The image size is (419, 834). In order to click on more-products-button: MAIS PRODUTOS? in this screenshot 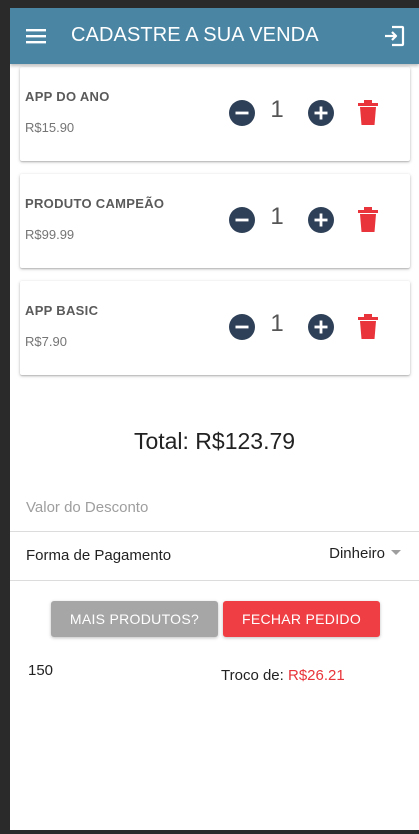, I will do `click(134, 619)`.